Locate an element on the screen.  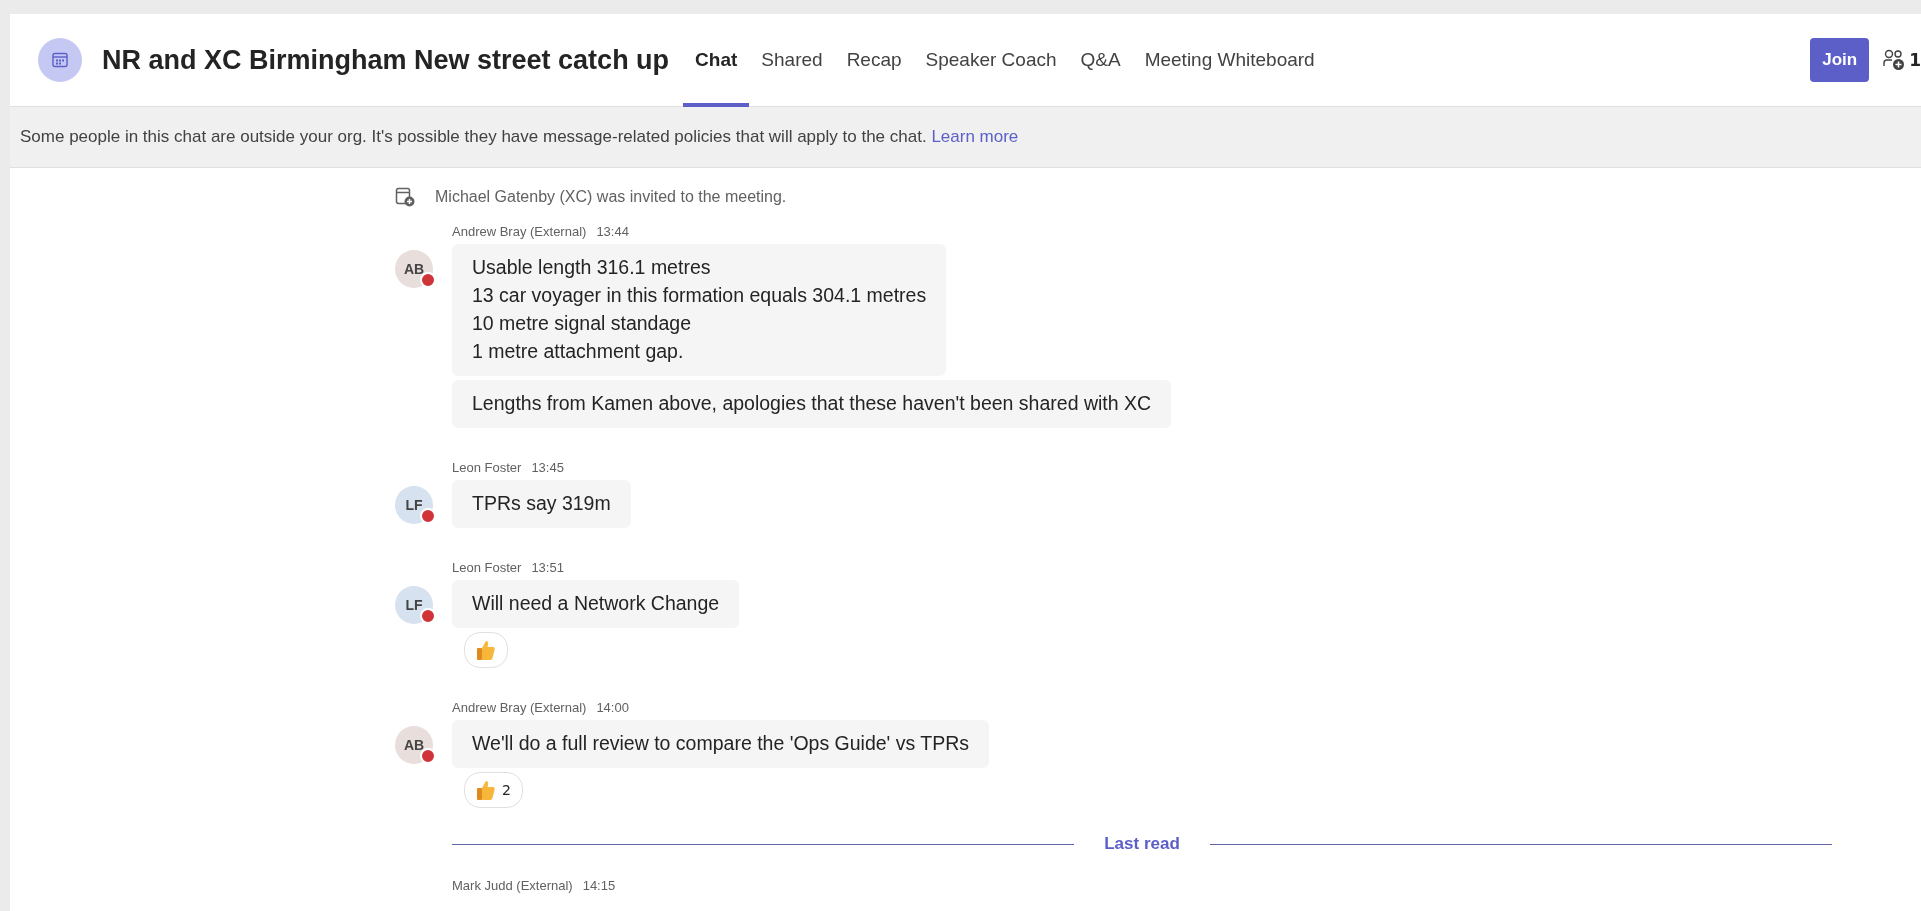
message-time: 13:45 is located at coordinates (547, 467).